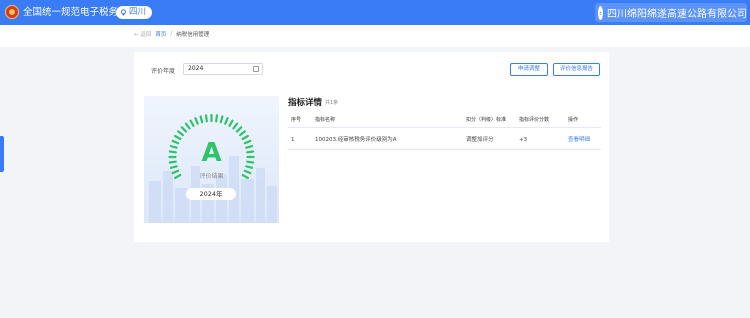 The height and width of the screenshot is (318, 750). What do you see at coordinates (576, 69) in the screenshot?
I see `report-button: 评价信息报告` at bounding box center [576, 69].